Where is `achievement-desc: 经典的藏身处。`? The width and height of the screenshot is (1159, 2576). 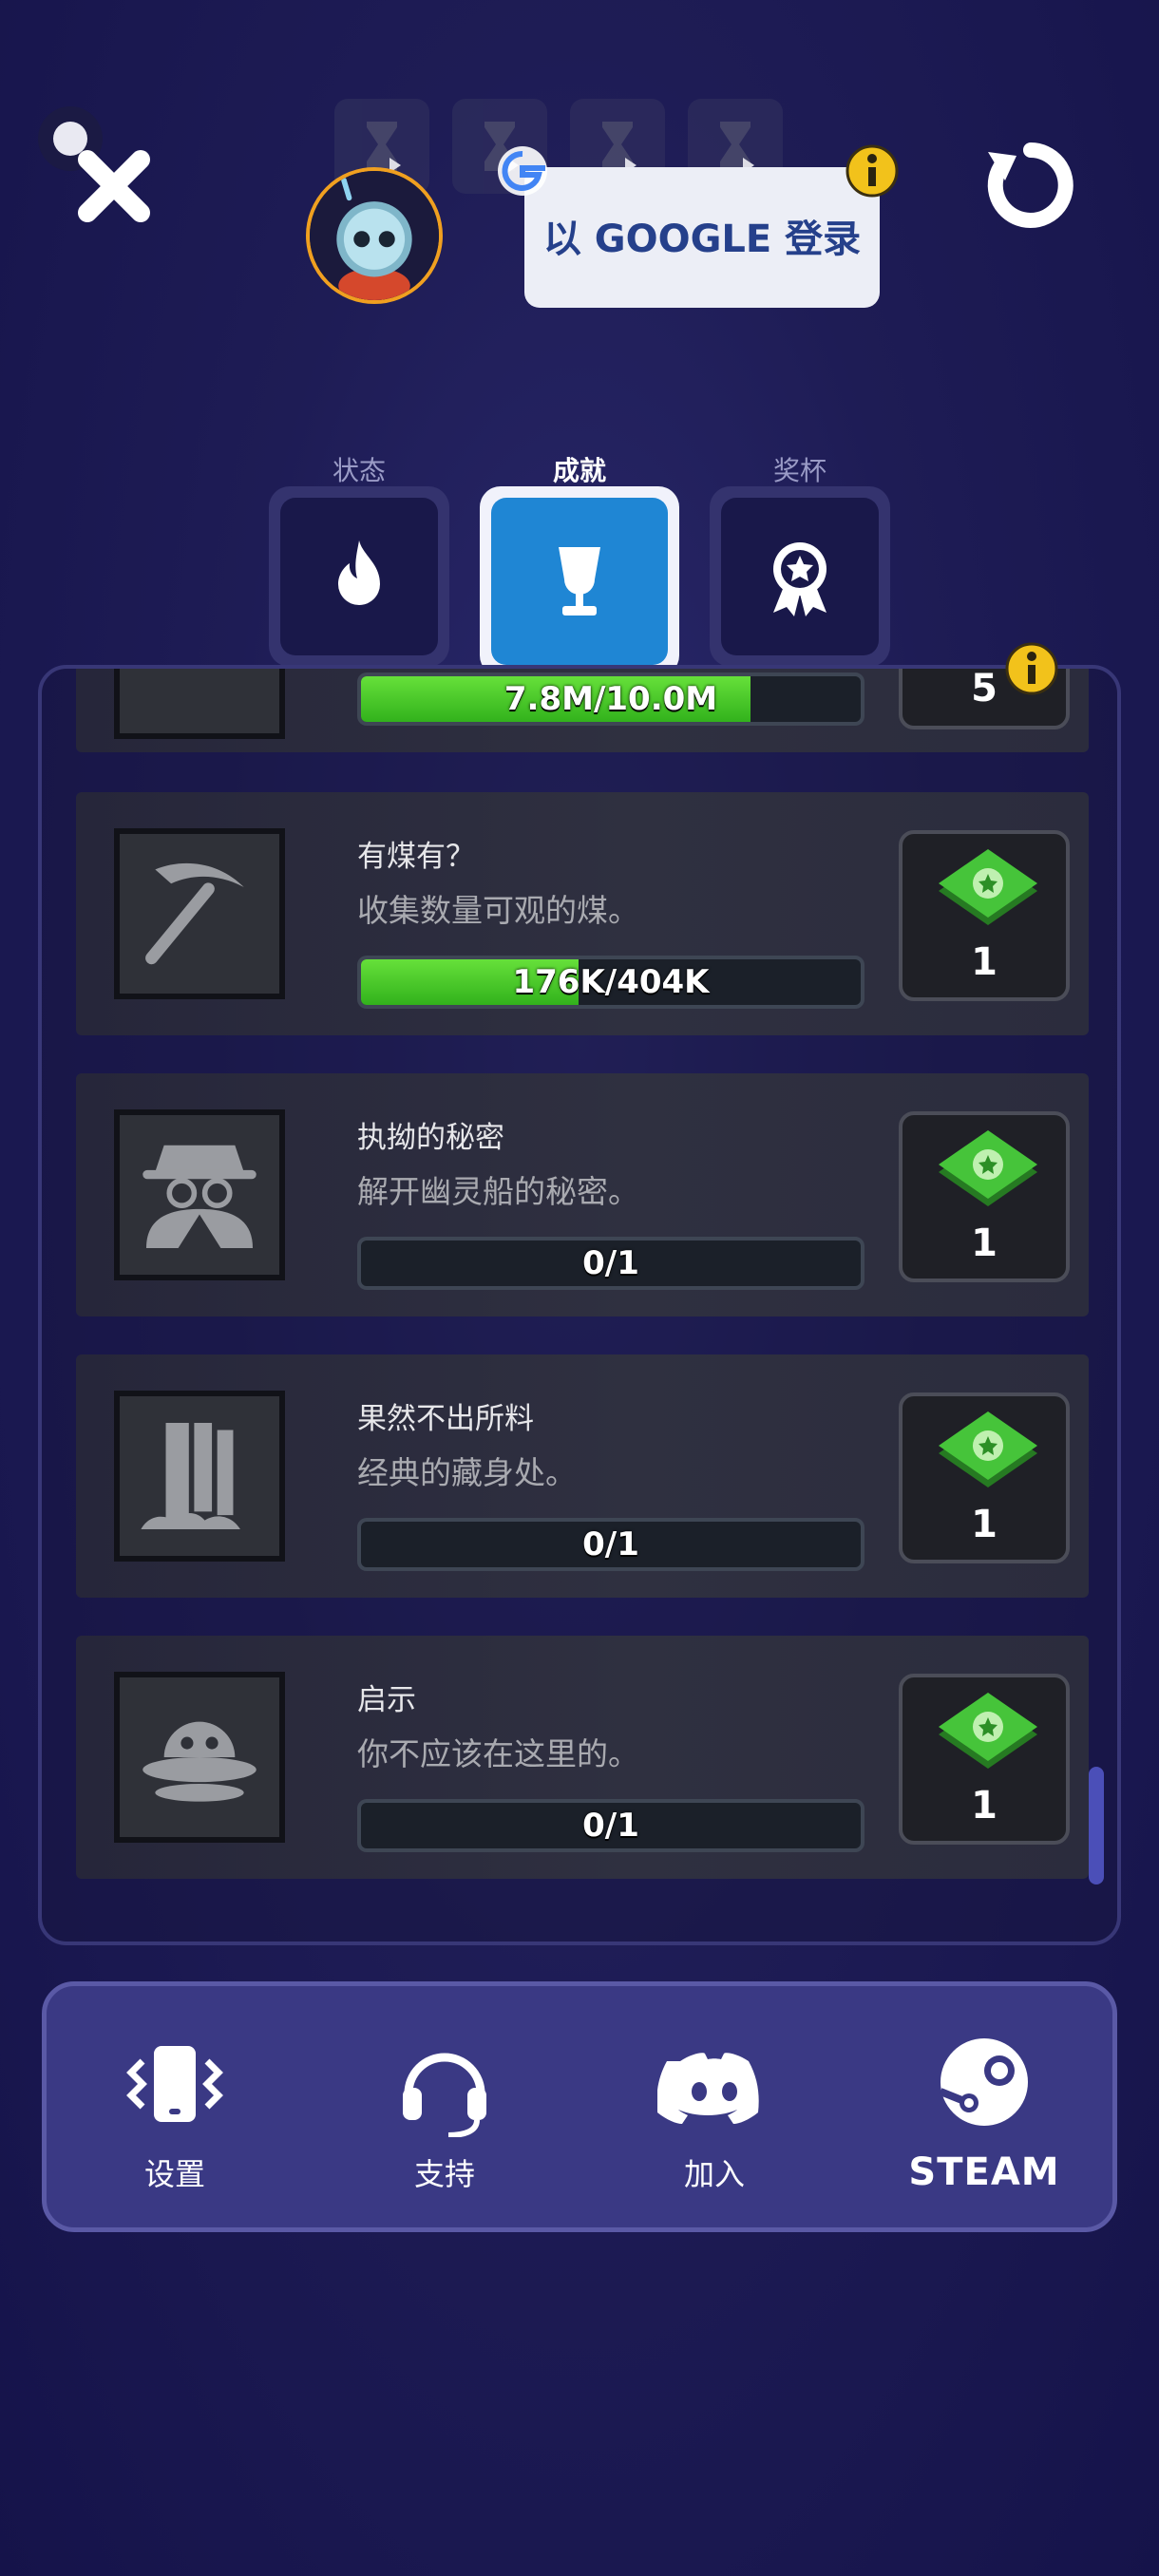 achievement-desc: 经典的藏身处。 is located at coordinates (467, 1472).